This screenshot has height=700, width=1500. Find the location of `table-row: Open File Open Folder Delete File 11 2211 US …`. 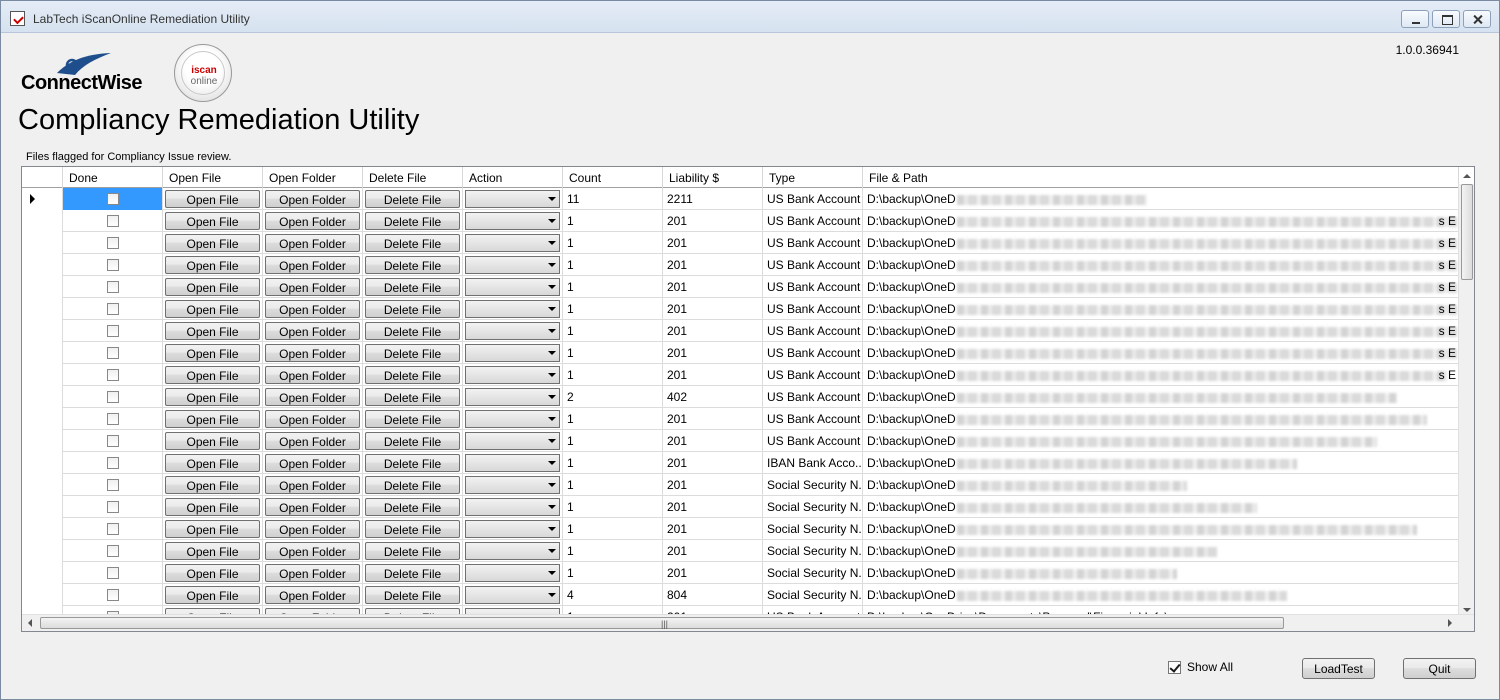

table-row: Open File Open Folder Delete File 11 2211 US … is located at coordinates (740, 199).